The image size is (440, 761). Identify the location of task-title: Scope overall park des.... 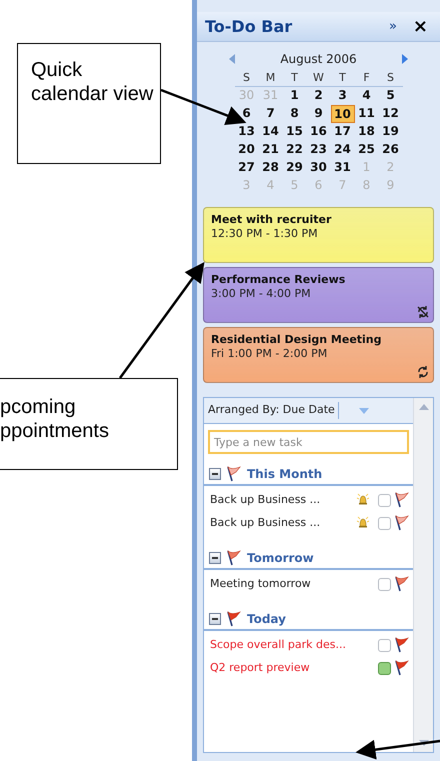
(294, 645).